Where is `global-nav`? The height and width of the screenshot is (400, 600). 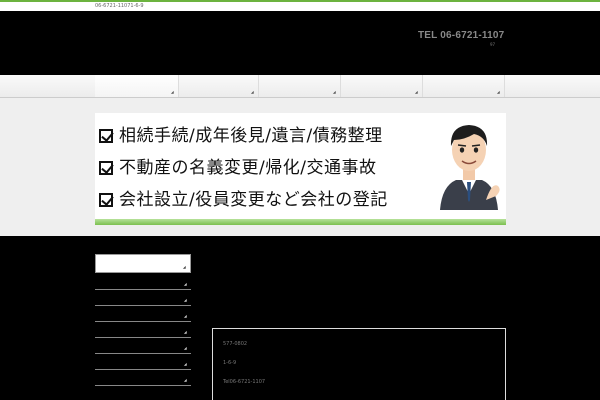 global-nav is located at coordinates (300, 86).